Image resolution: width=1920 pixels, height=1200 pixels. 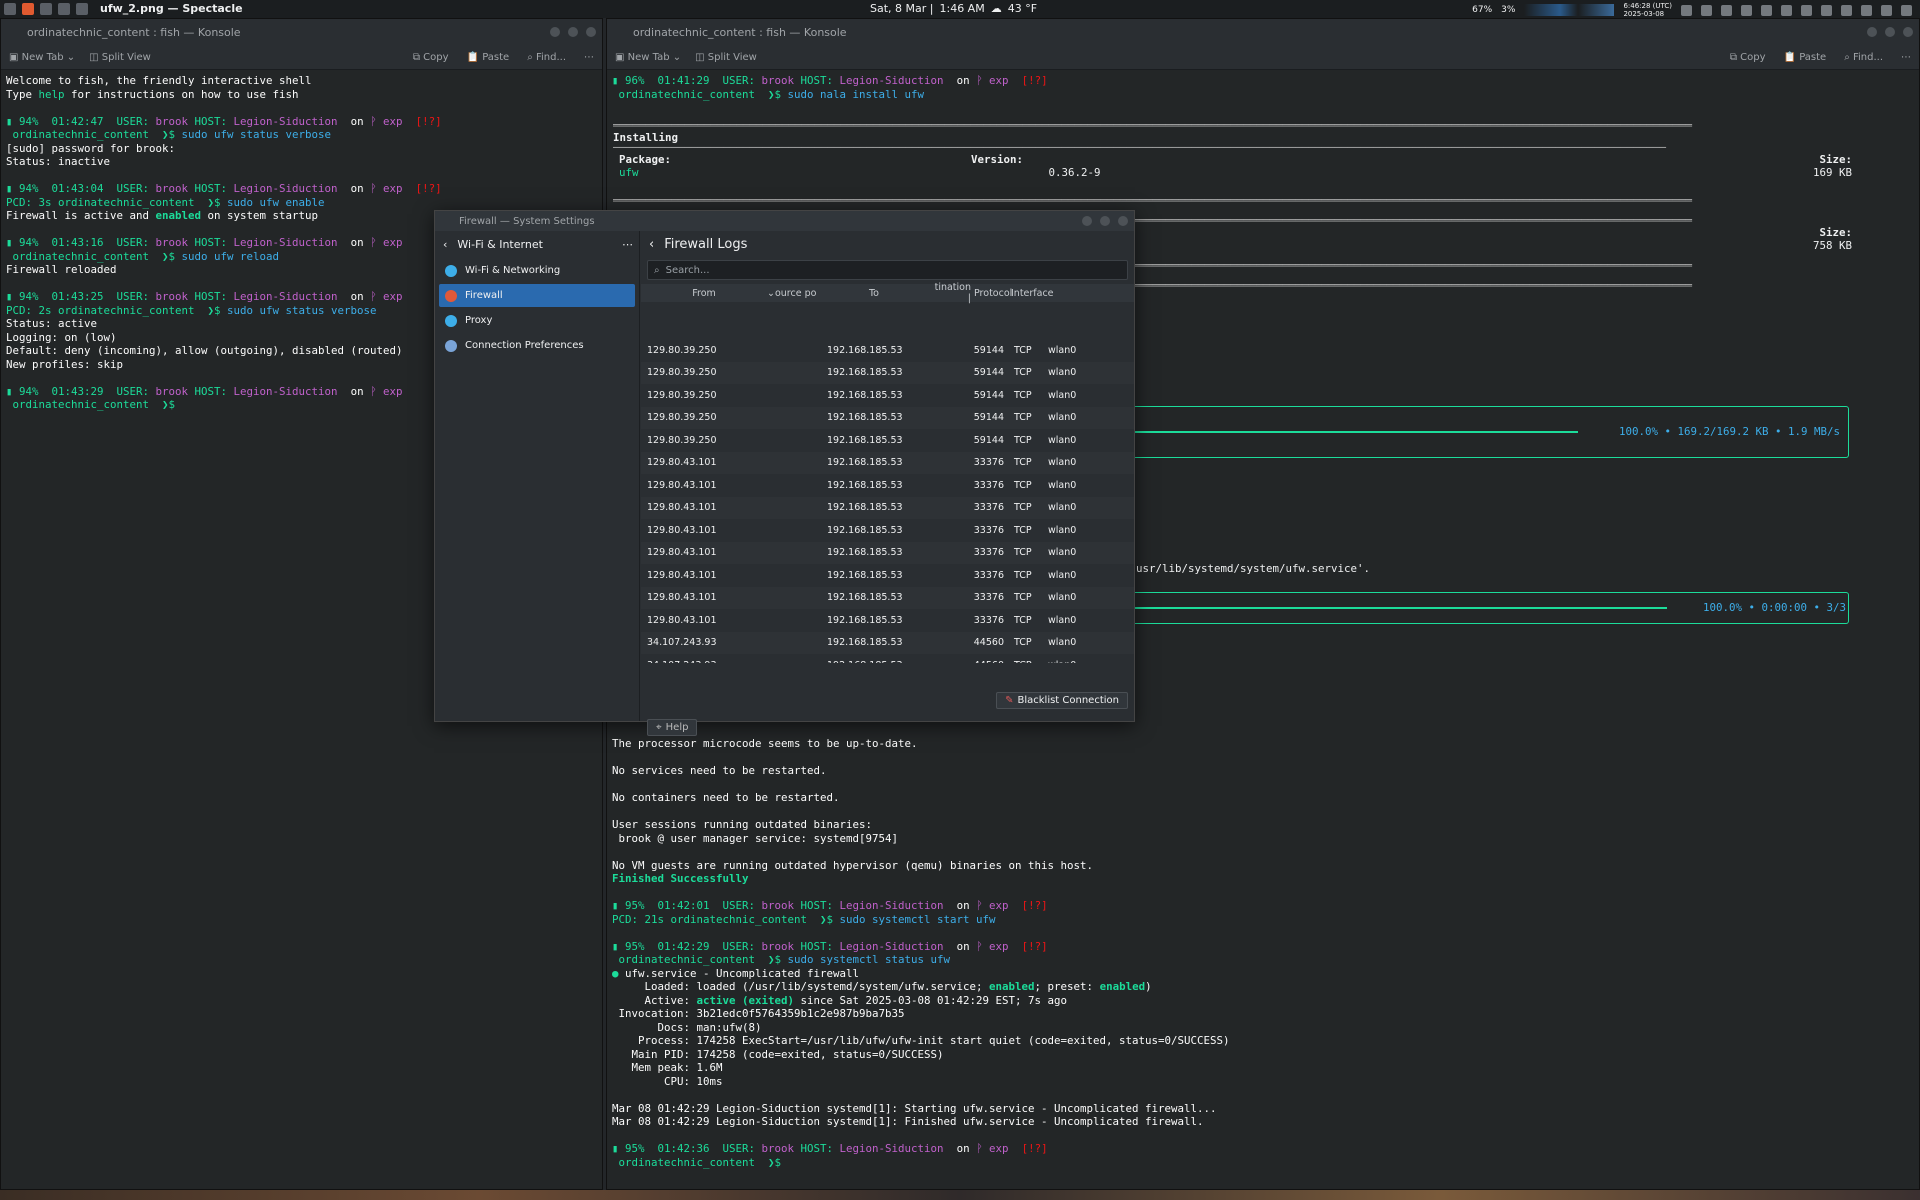 I want to click on left-konsole-titlebar: ordinatechnic_content : fish — Konsole, so click(x=301, y=32).